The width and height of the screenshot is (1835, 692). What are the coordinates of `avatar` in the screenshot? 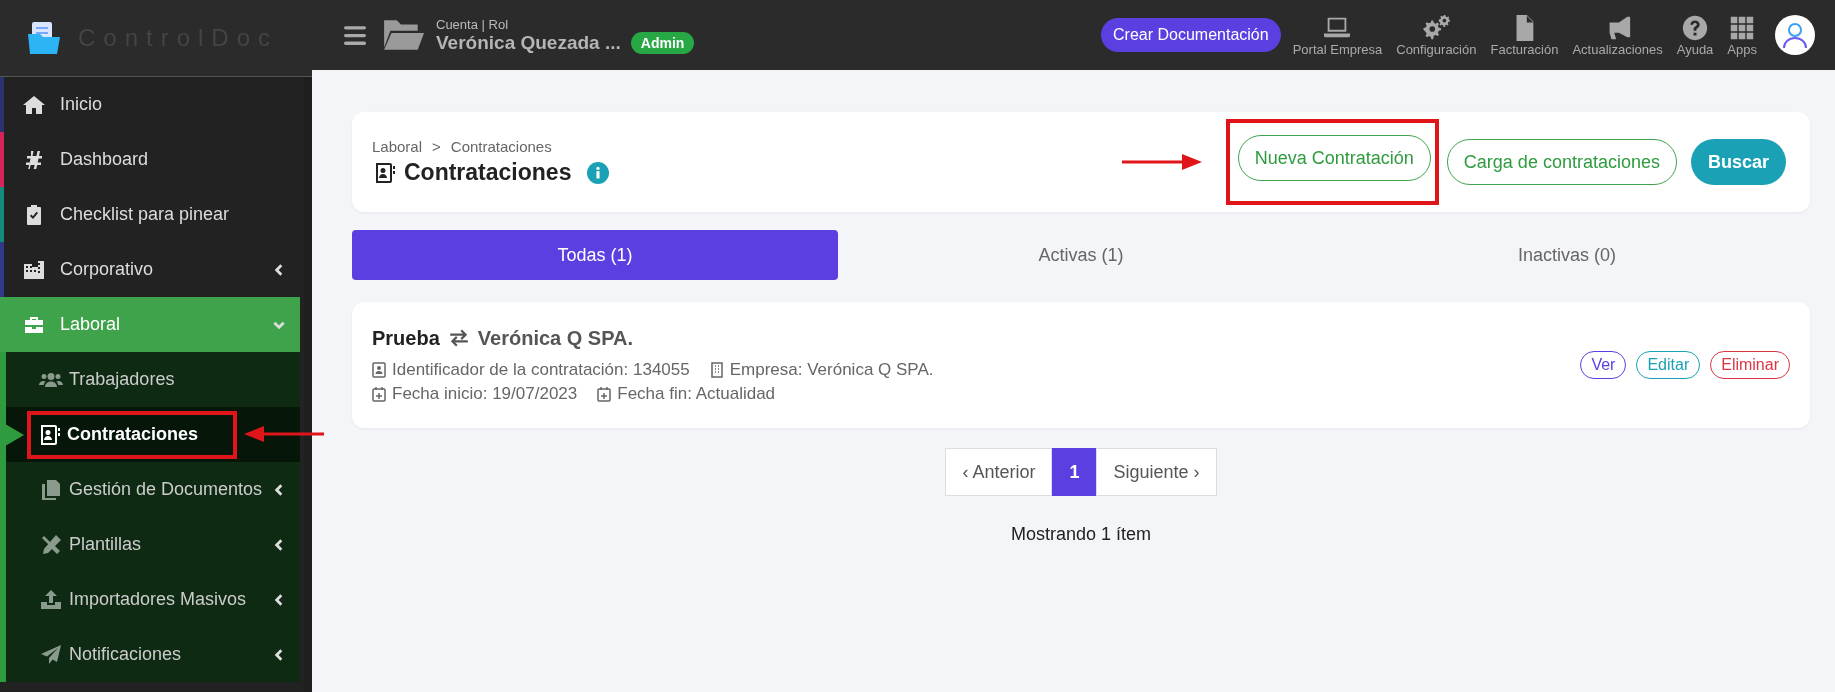 It's located at (1795, 35).